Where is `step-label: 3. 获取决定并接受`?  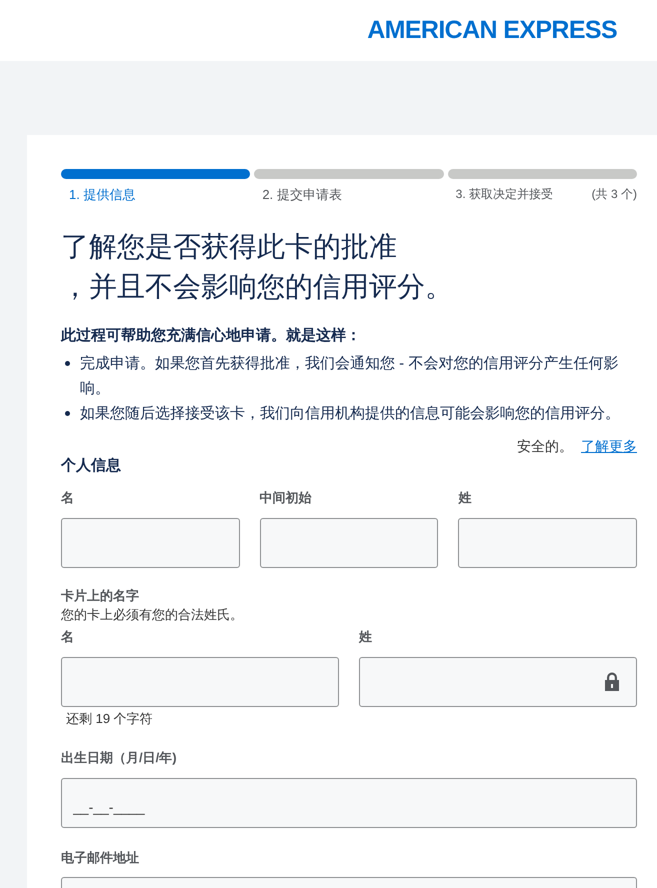
step-label: 3. 获取决定并接受 is located at coordinates (504, 194).